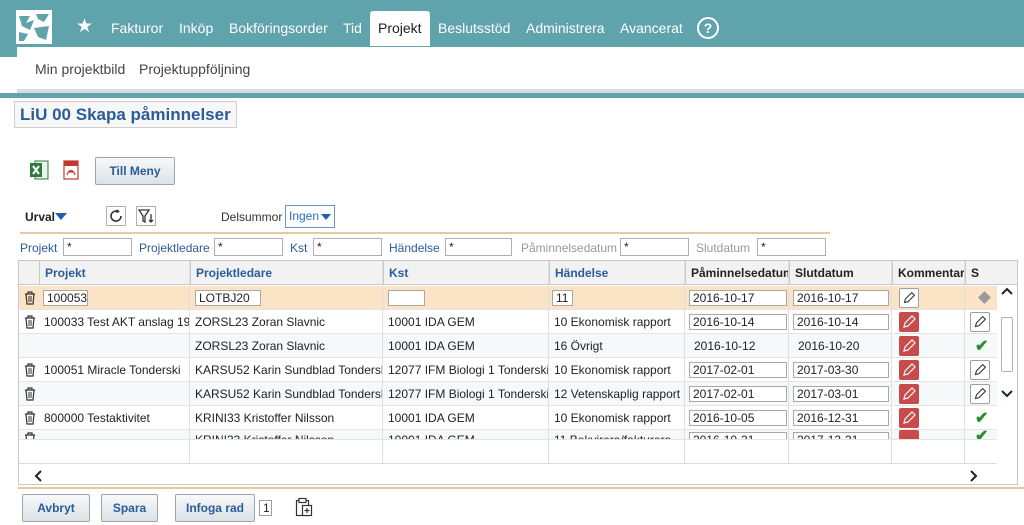  Describe the element at coordinates (651, 28) in the screenshot. I see `nav-item-avancerat: Avancerat` at that location.